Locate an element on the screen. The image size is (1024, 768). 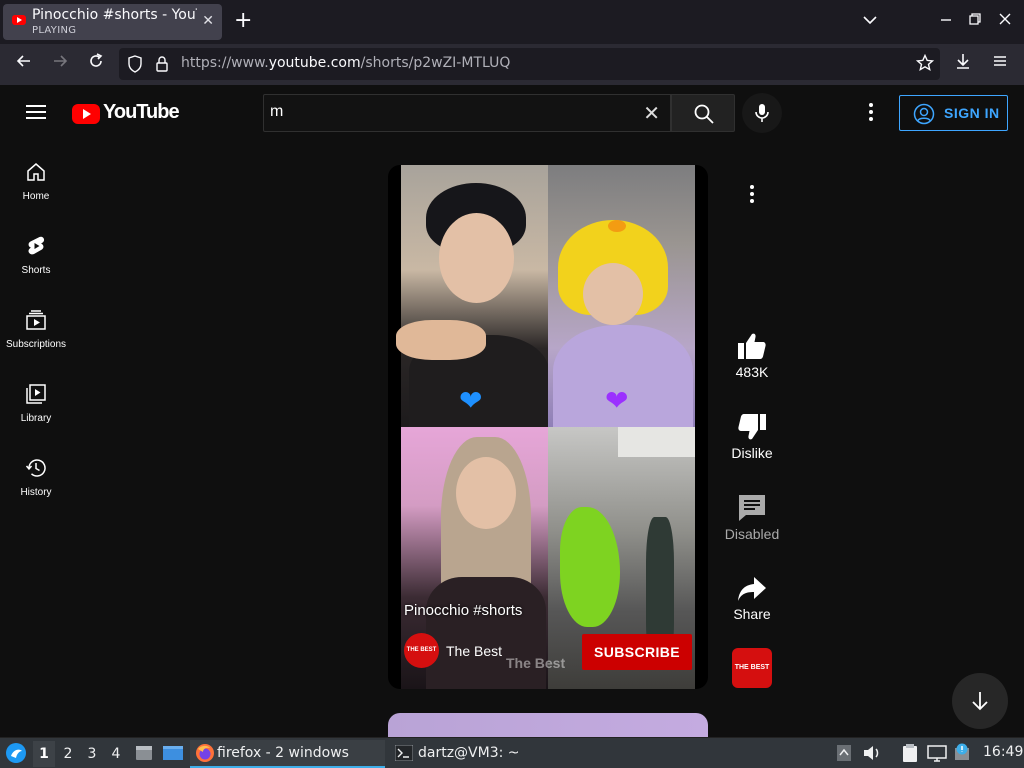
sidebar-item-library: Library is located at coordinates (36, 400).